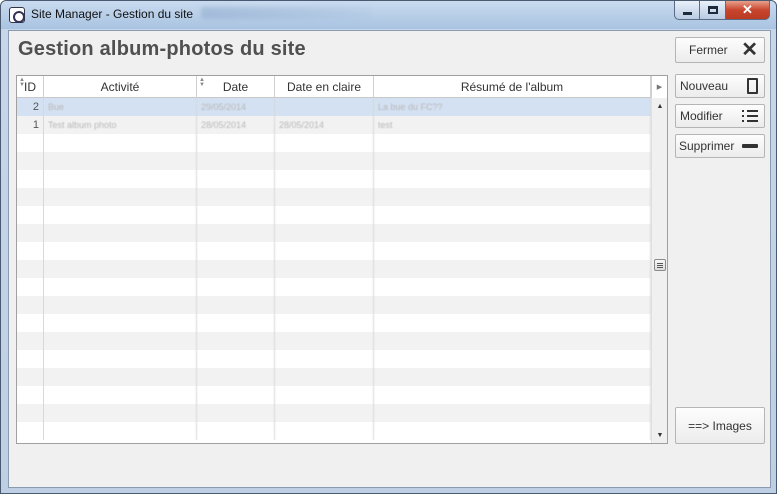 This screenshot has height=494, width=777. What do you see at coordinates (750, 116) in the screenshot?
I see `list-edit-icon` at bounding box center [750, 116].